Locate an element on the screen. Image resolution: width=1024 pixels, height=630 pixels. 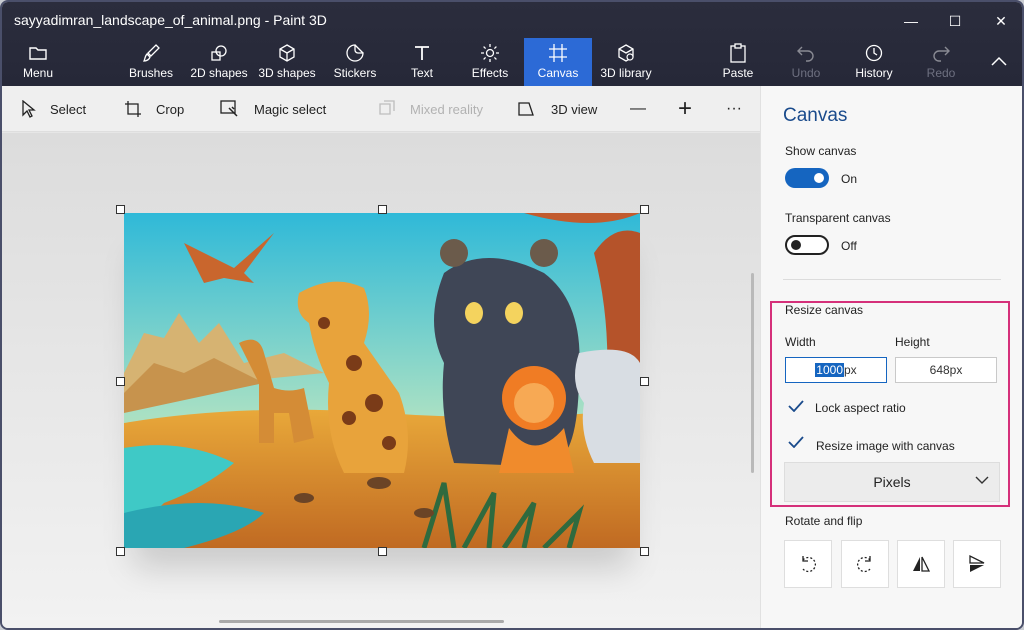
3d-view-toggle: 3D view is located at coordinates (557, 109).